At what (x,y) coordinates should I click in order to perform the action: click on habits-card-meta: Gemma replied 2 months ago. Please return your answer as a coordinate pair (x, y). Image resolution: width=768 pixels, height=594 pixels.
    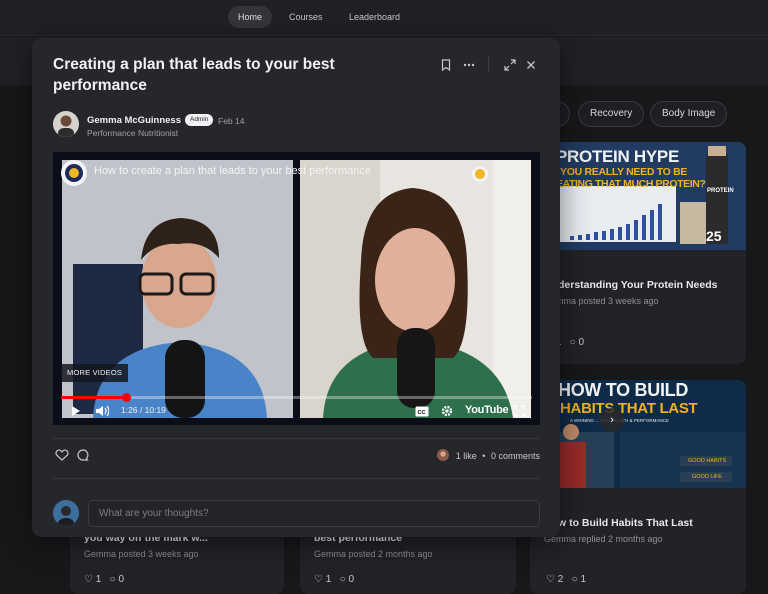
    Looking at the image, I should click on (603, 539).